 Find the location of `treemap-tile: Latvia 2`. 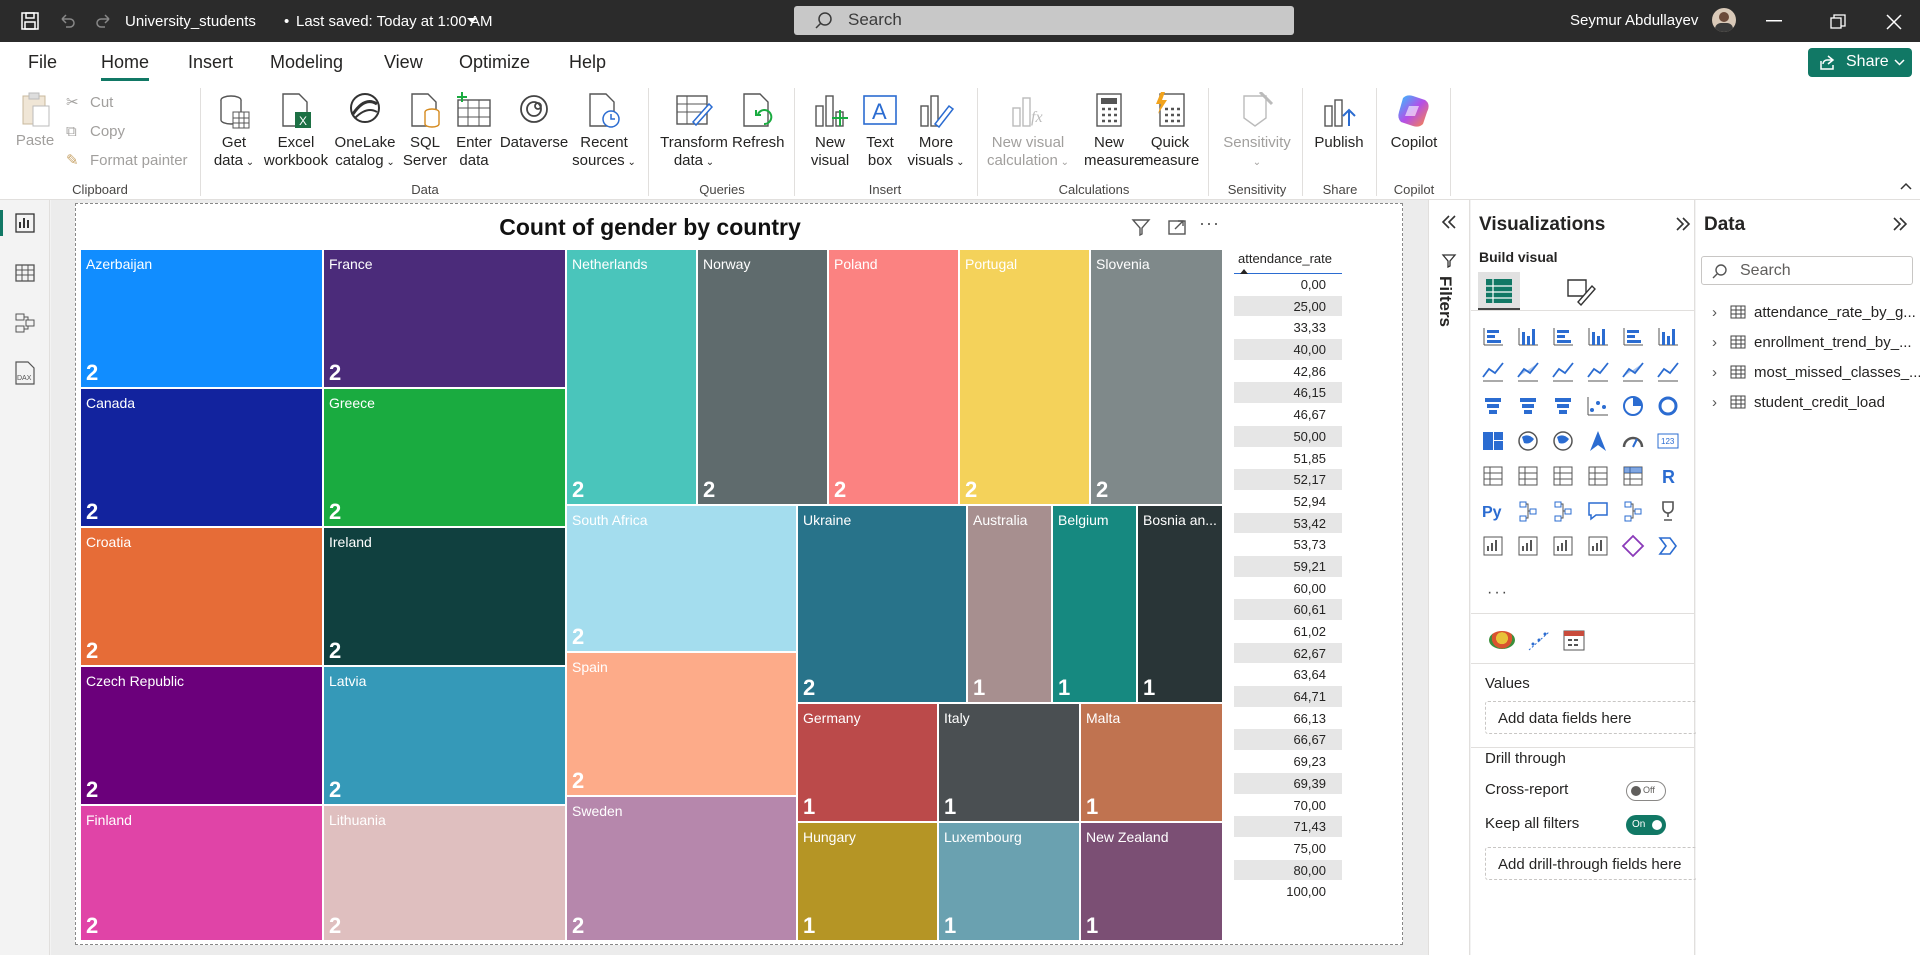

treemap-tile: Latvia 2 is located at coordinates (444, 735).